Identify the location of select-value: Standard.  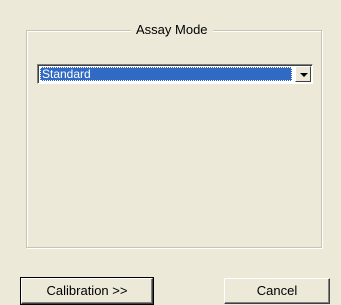
(166, 74).